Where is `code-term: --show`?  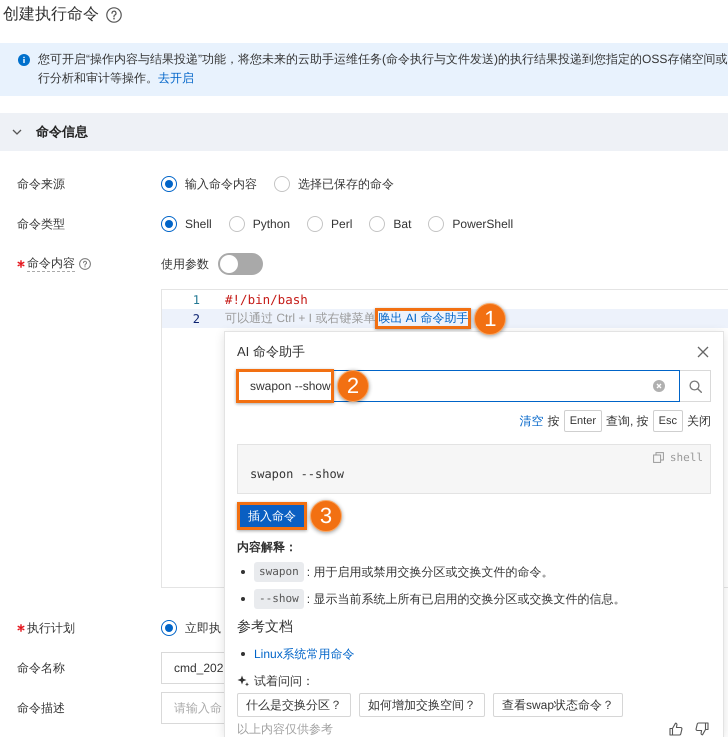 code-term: --show is located at coordinates (279, 599).